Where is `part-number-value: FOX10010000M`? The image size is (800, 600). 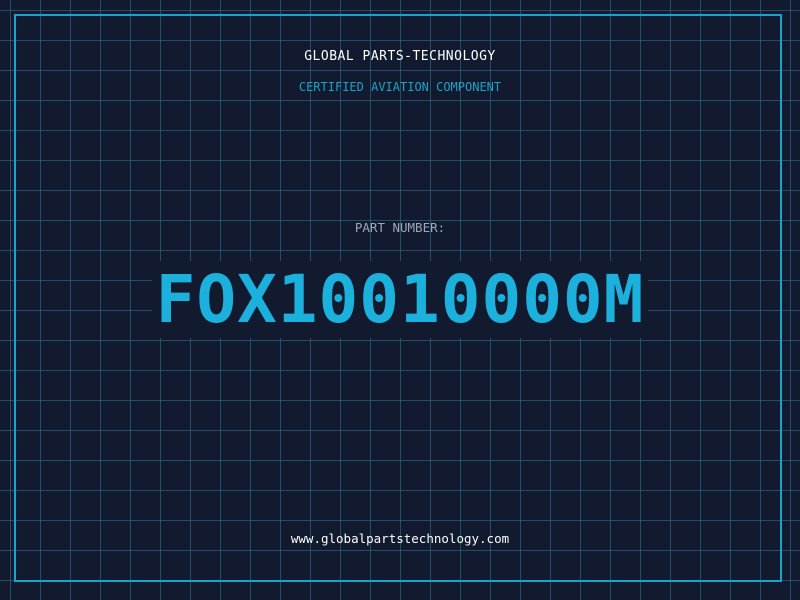 part-number-value: FOX10010000M is located at coordinates (400, 299).